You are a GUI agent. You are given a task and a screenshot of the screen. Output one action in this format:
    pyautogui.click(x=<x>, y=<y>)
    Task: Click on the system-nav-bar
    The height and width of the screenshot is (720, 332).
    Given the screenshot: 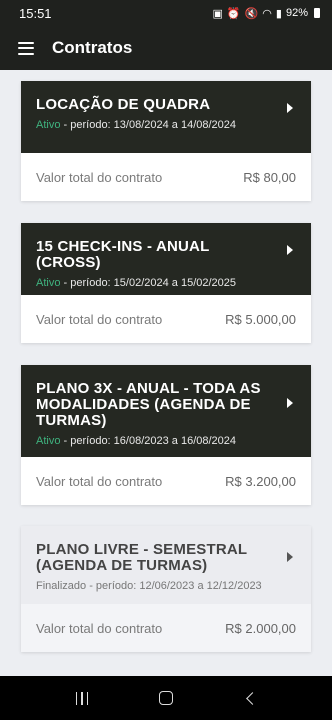 What is the action you would take?
    pyautogui.click(x=166, y=698)
    